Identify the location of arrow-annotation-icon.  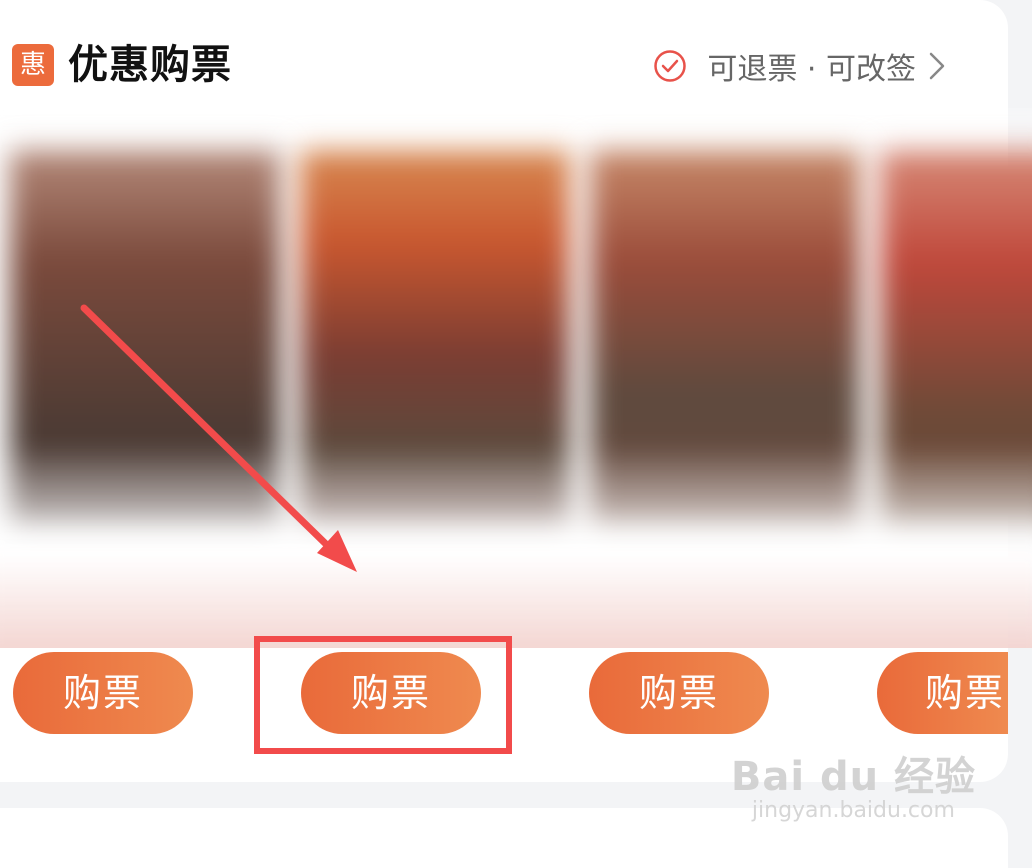
(218, 438).